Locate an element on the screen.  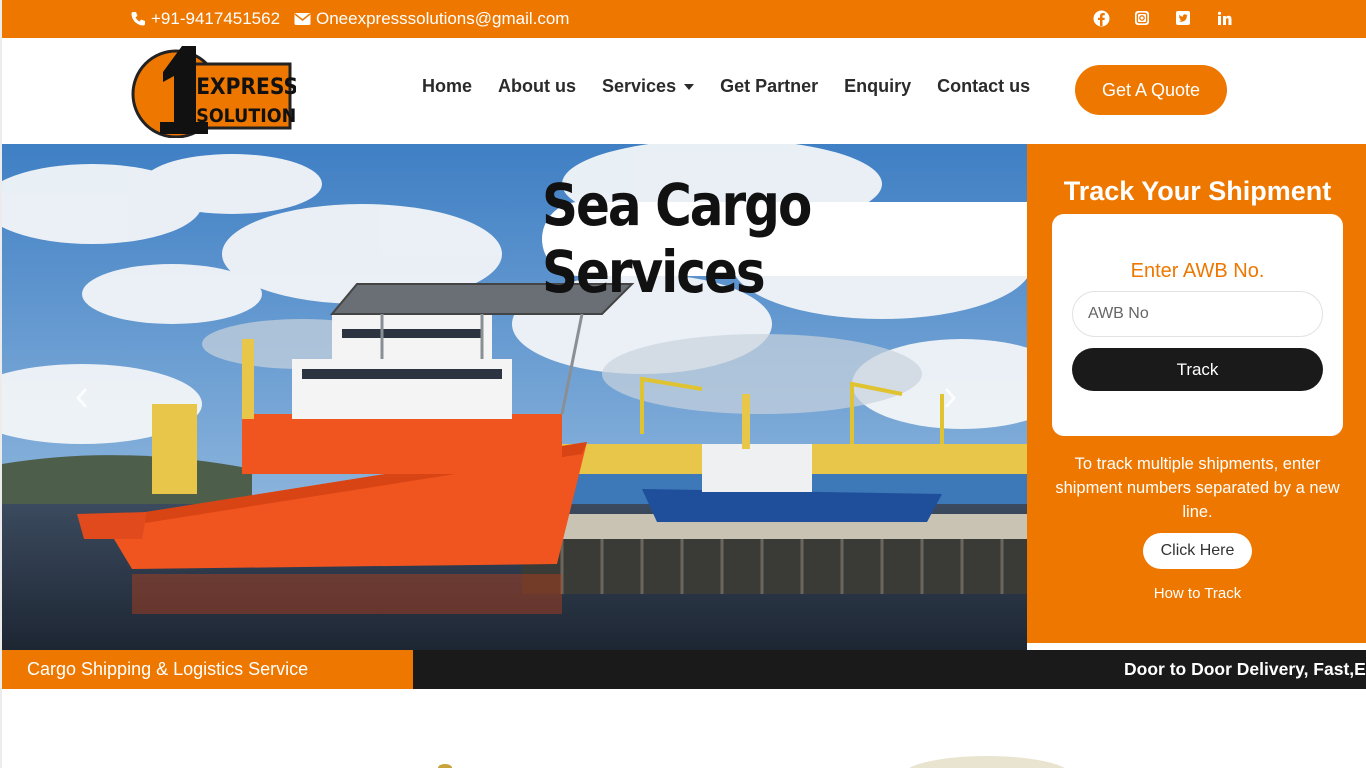
brand-logo: EXPRESS SOLUTIONS is located at coordinates (219, 90).